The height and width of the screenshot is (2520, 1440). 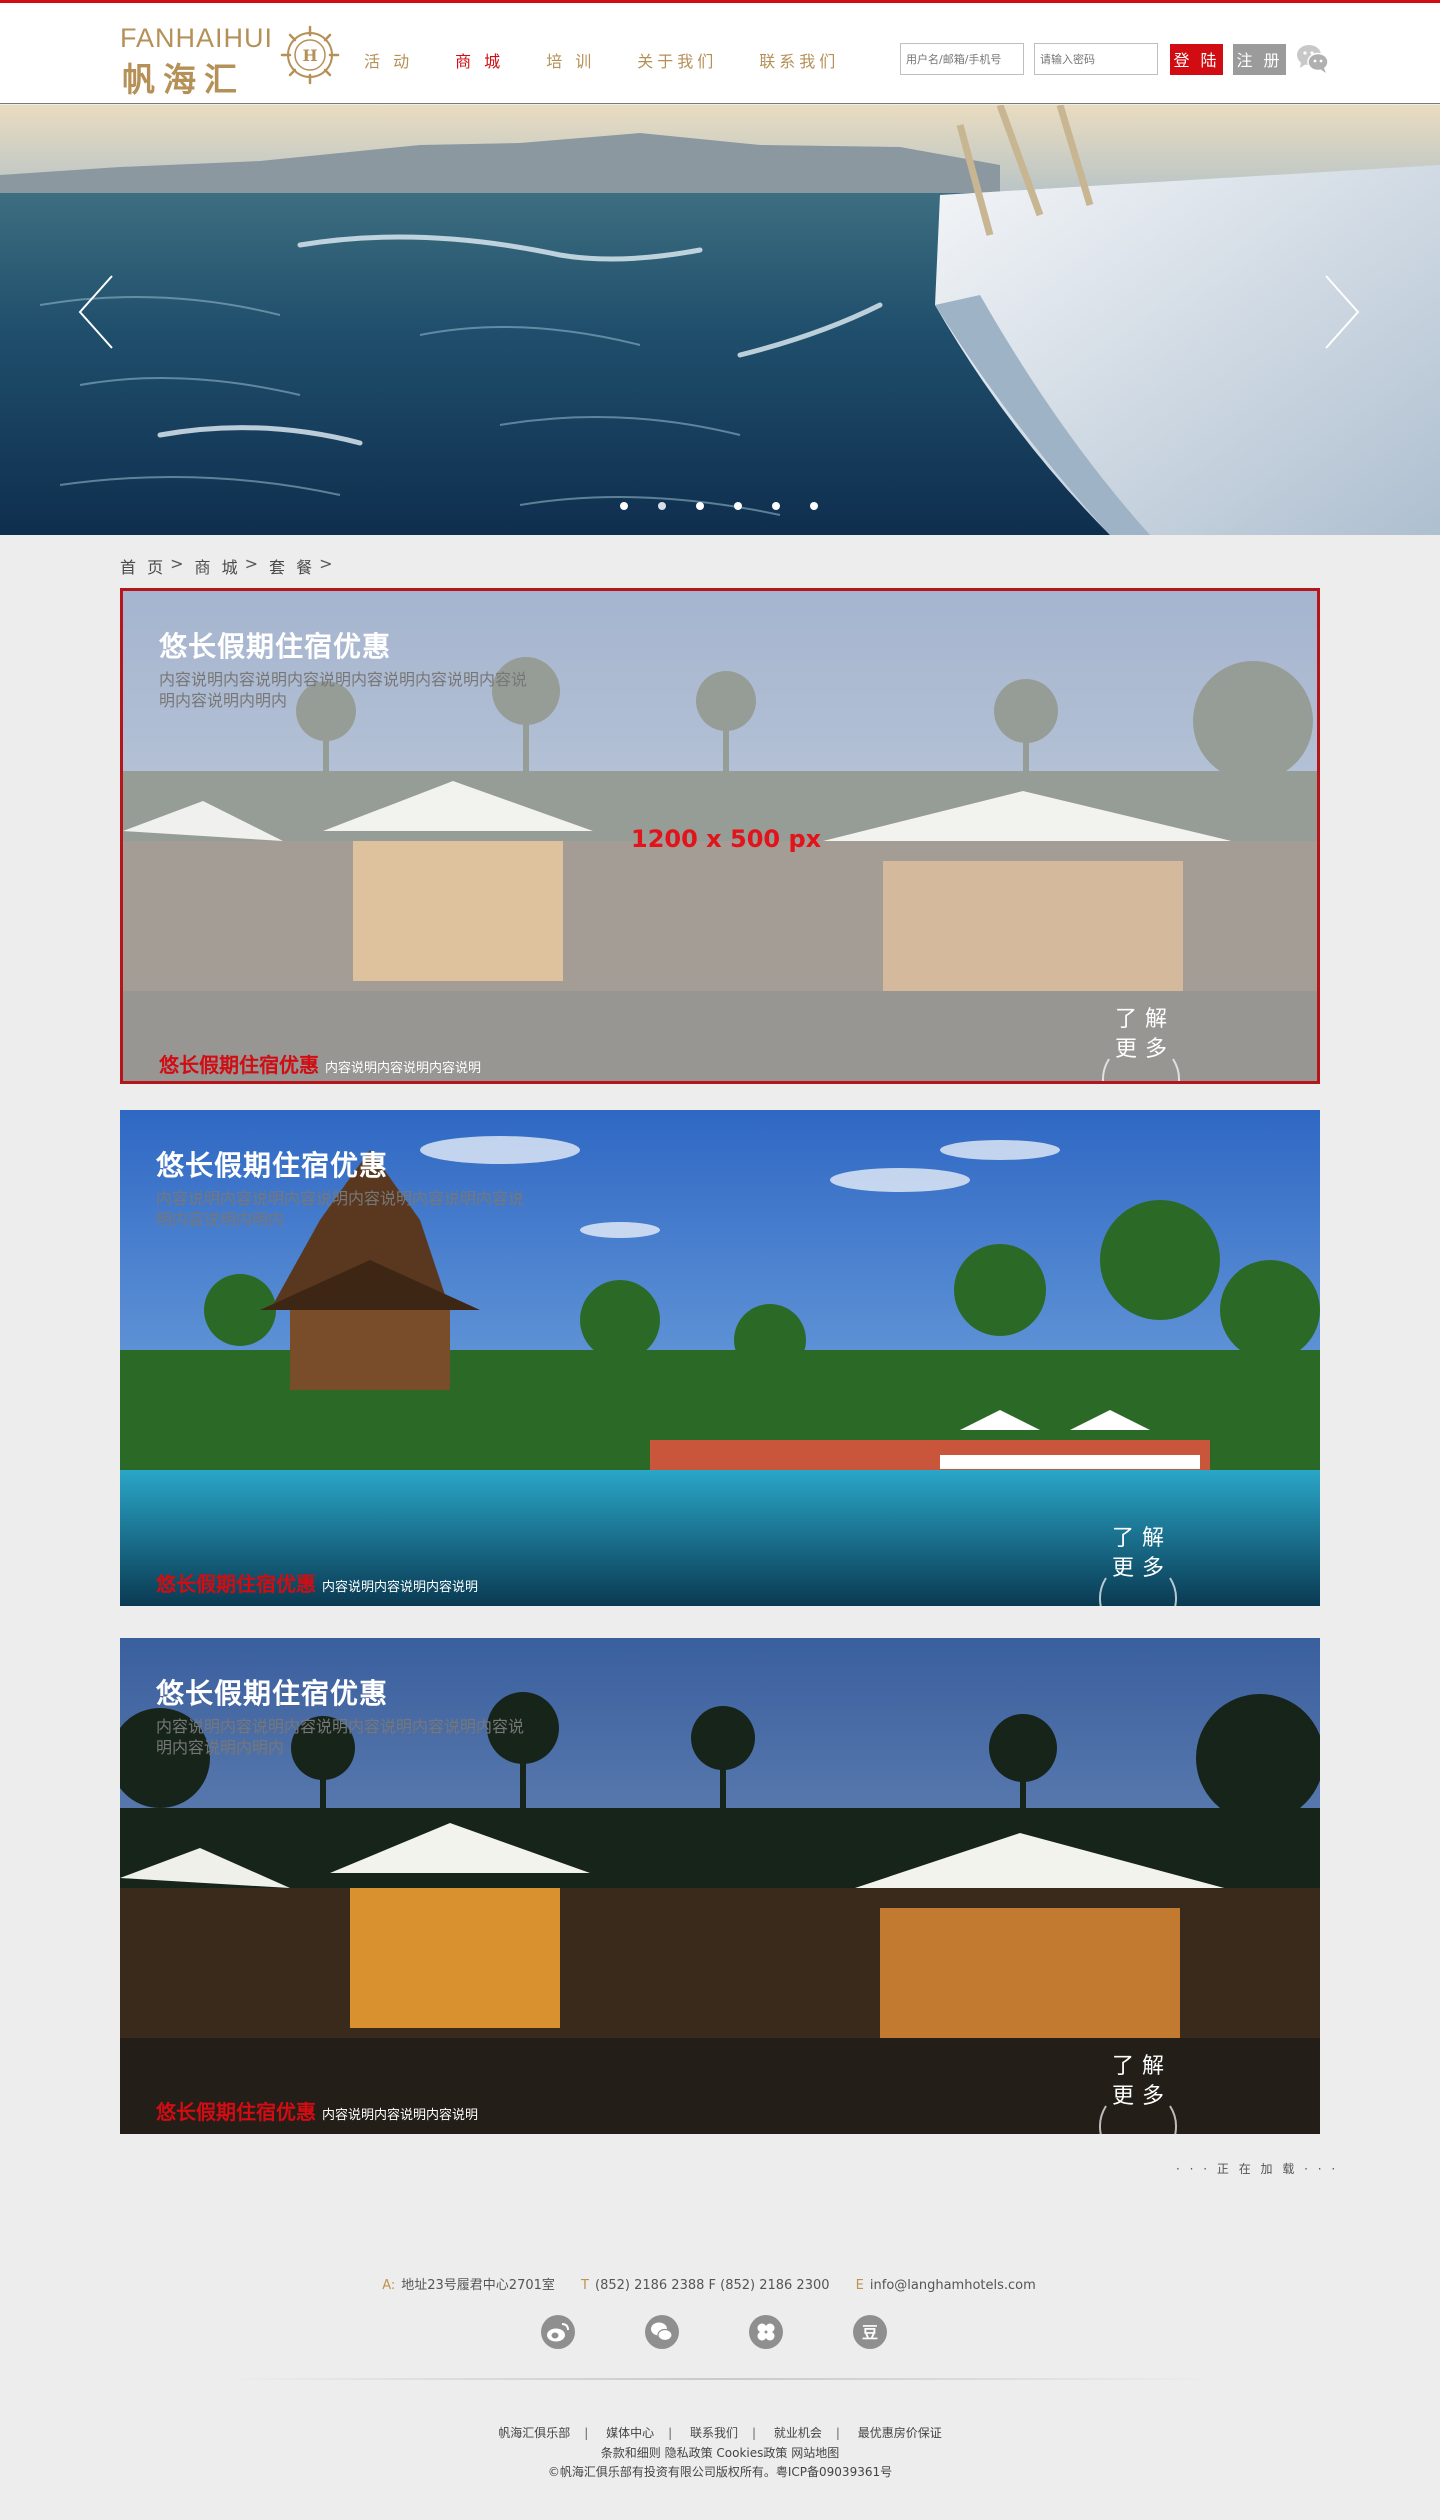 What do you see at coordinates (720, 2472) in the screenshot?
I see `footer-copyright: ©帆海汇俱乐部有投资有限公司版权所有。粤ICP备09039361号` at bounding box center [720, 2472].